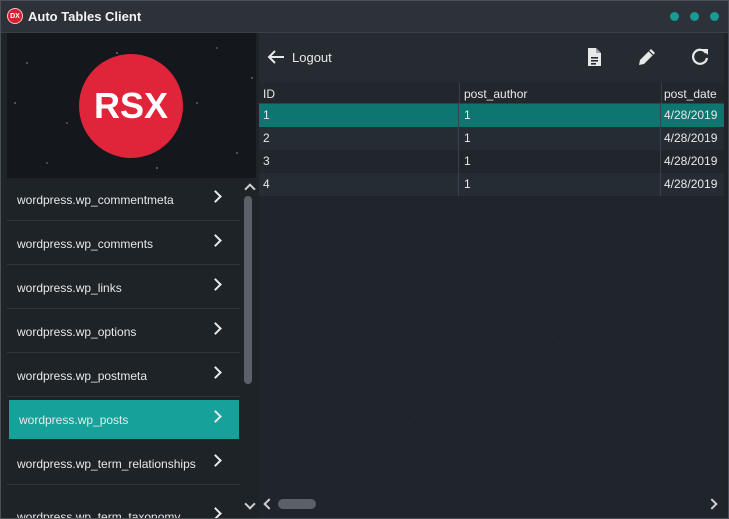  What do you see at coordinates (15, 16) in the screenshot?
I see `app-icon: DX` at bounding box center [15, 16].